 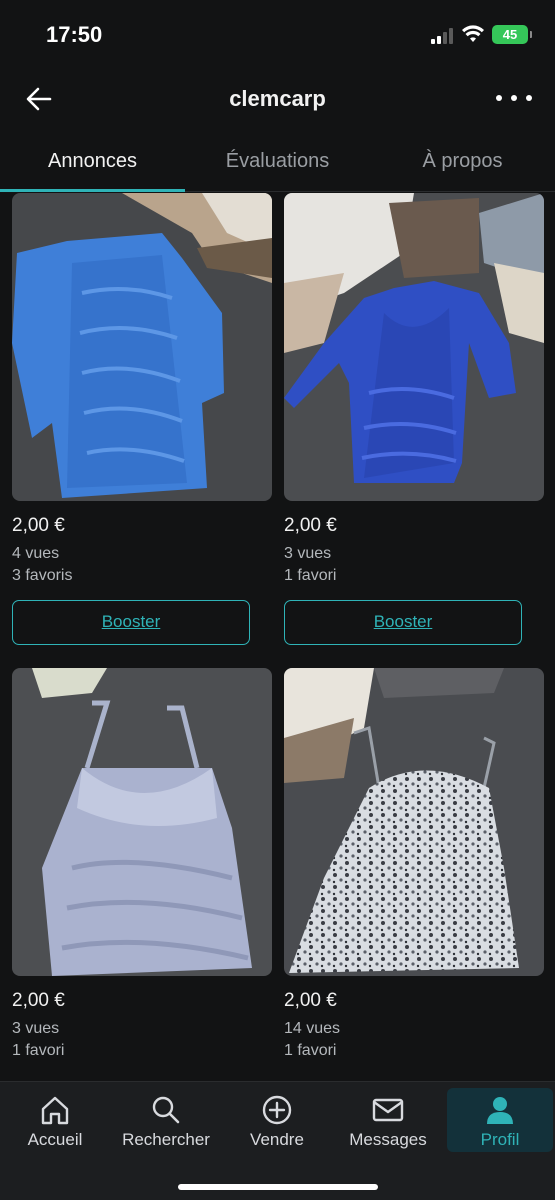 What do you see at coordinates (55, 1110) in the screenshot?
I see `home-icon` at bounding box center [55, 1110].